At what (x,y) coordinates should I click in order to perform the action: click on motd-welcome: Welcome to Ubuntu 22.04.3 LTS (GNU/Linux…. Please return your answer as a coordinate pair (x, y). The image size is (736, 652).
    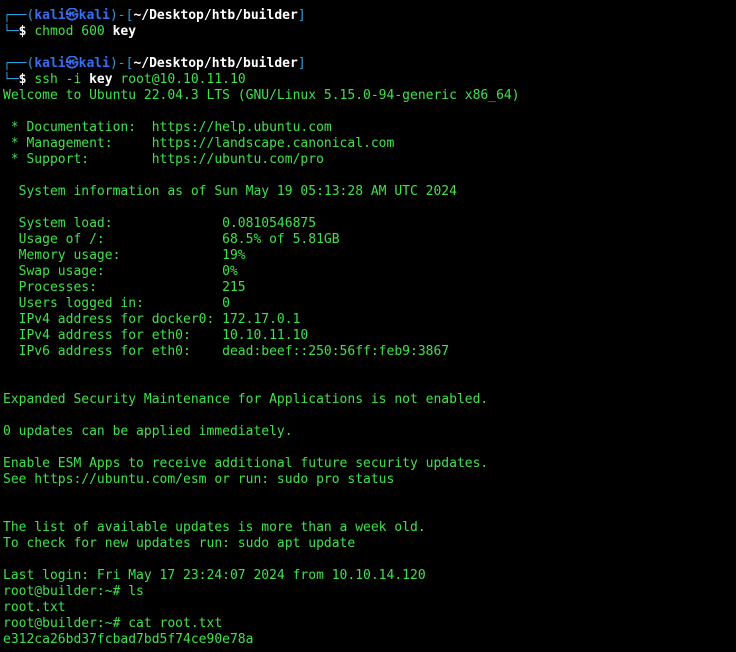
    Looking at the image, I should click on (261, 95).